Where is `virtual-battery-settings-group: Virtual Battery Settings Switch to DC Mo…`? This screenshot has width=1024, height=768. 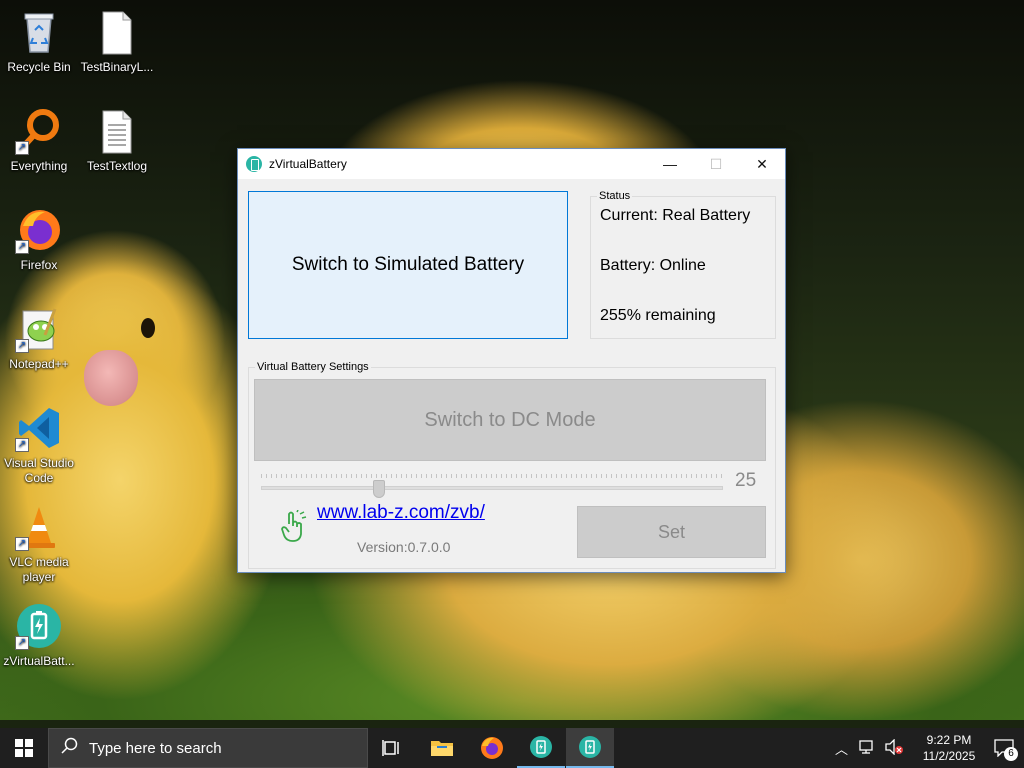
virtual-battery-settings-group: Virtual Battery Settings Switch to DC Mo… is located at coordinates (512, 465).